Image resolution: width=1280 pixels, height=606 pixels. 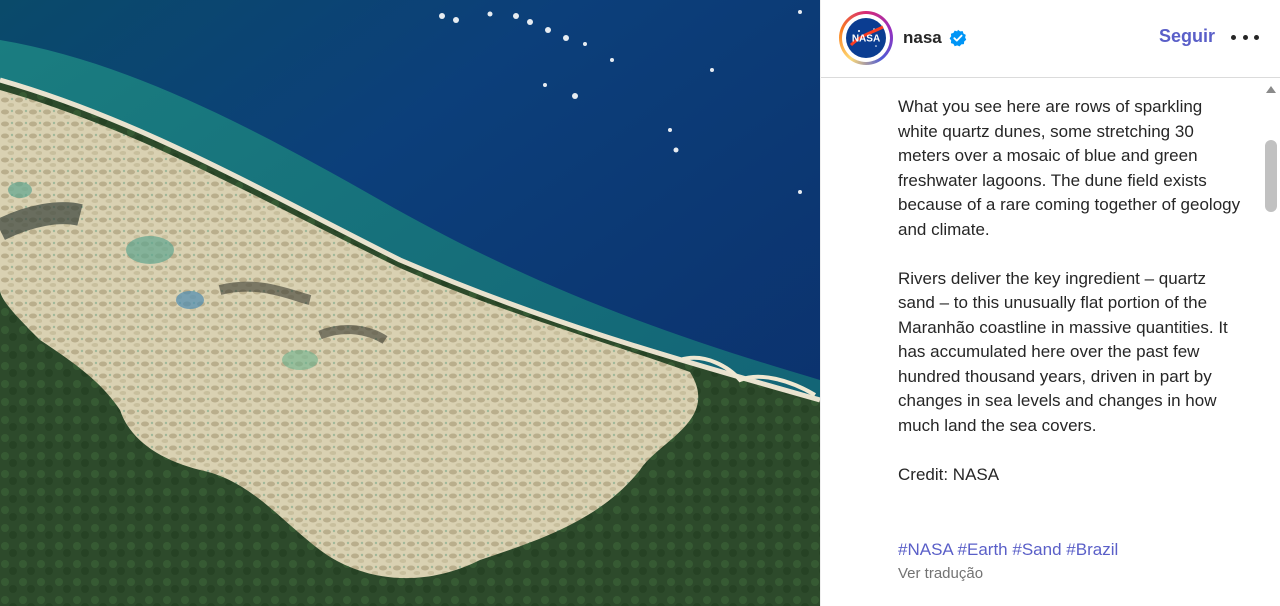 I want to click on nasa-logo-icon: NASA, so click(x=866, y=38).